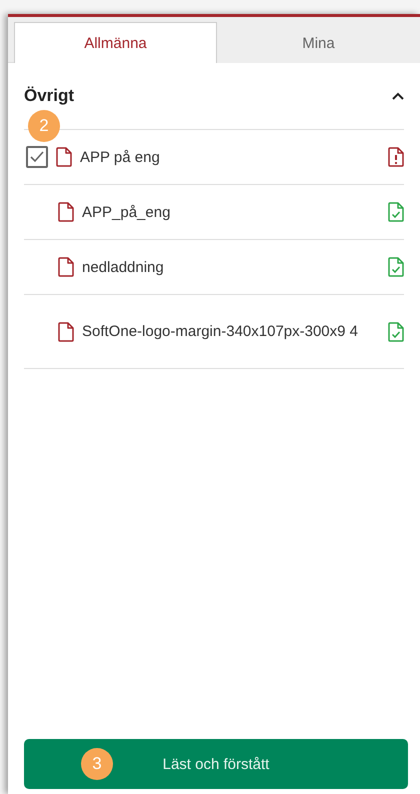  I want to click on file-name: SoftOne-logo-margin-340x107px-300x9 4, so click(224, 331).